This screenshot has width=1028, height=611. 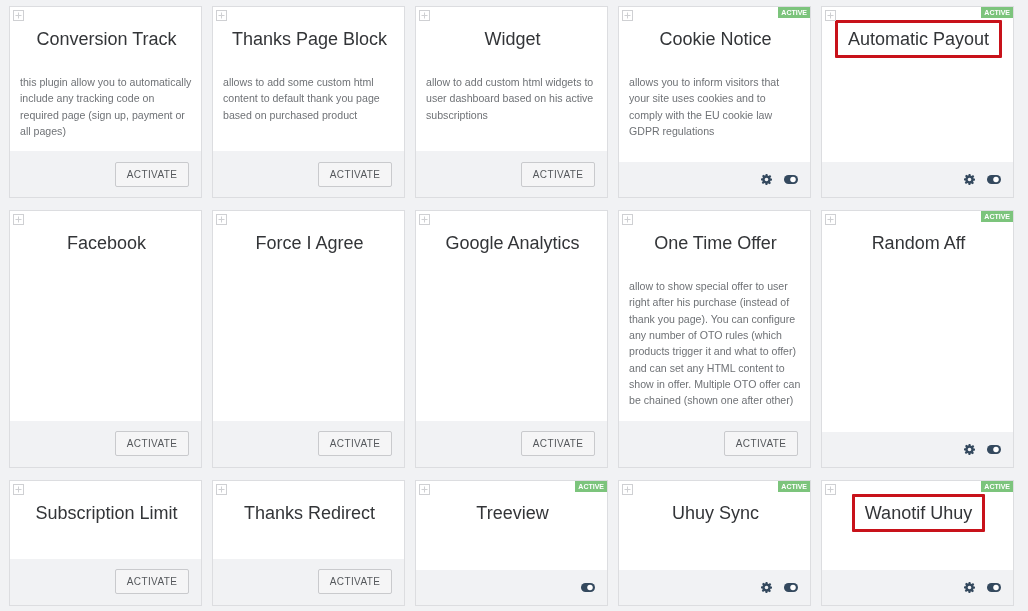 I want to click on card-title: Automatic Payout, so click(x=918, y=39).